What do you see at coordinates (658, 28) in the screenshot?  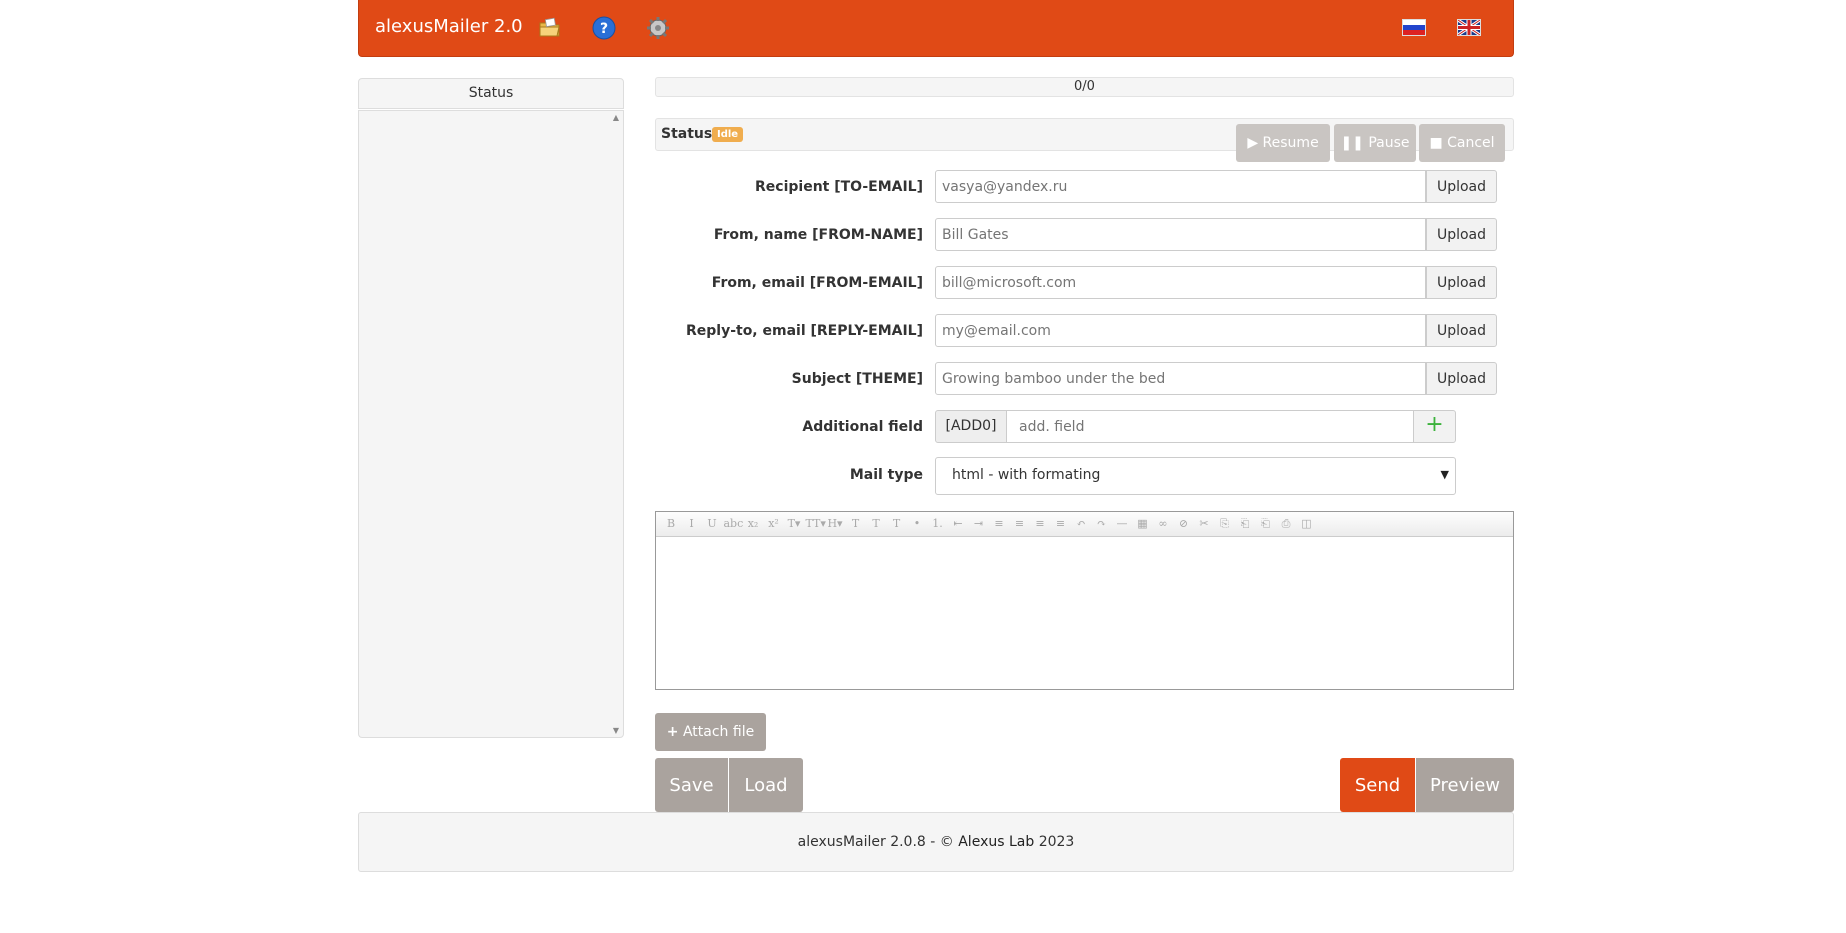 I see `settings-icon` at bounding box center [658, 28].